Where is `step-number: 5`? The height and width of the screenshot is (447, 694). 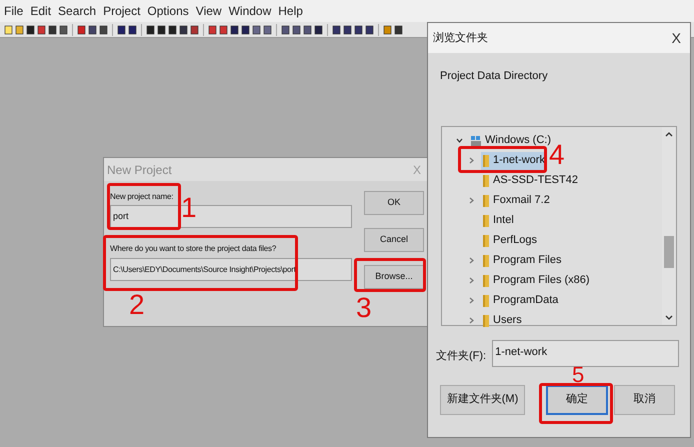
step-number: 5 is located at coordinates (578, 374).